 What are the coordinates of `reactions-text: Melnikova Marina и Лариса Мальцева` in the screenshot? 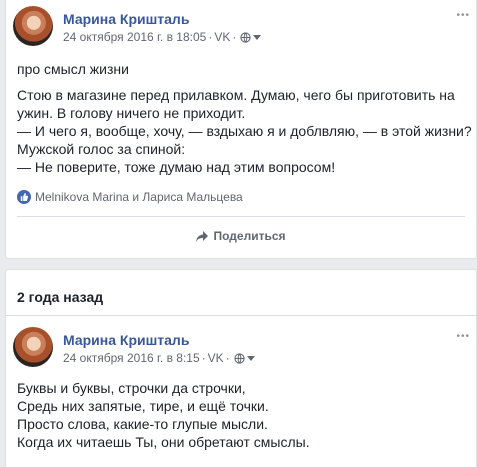 It's located at (139, 197).